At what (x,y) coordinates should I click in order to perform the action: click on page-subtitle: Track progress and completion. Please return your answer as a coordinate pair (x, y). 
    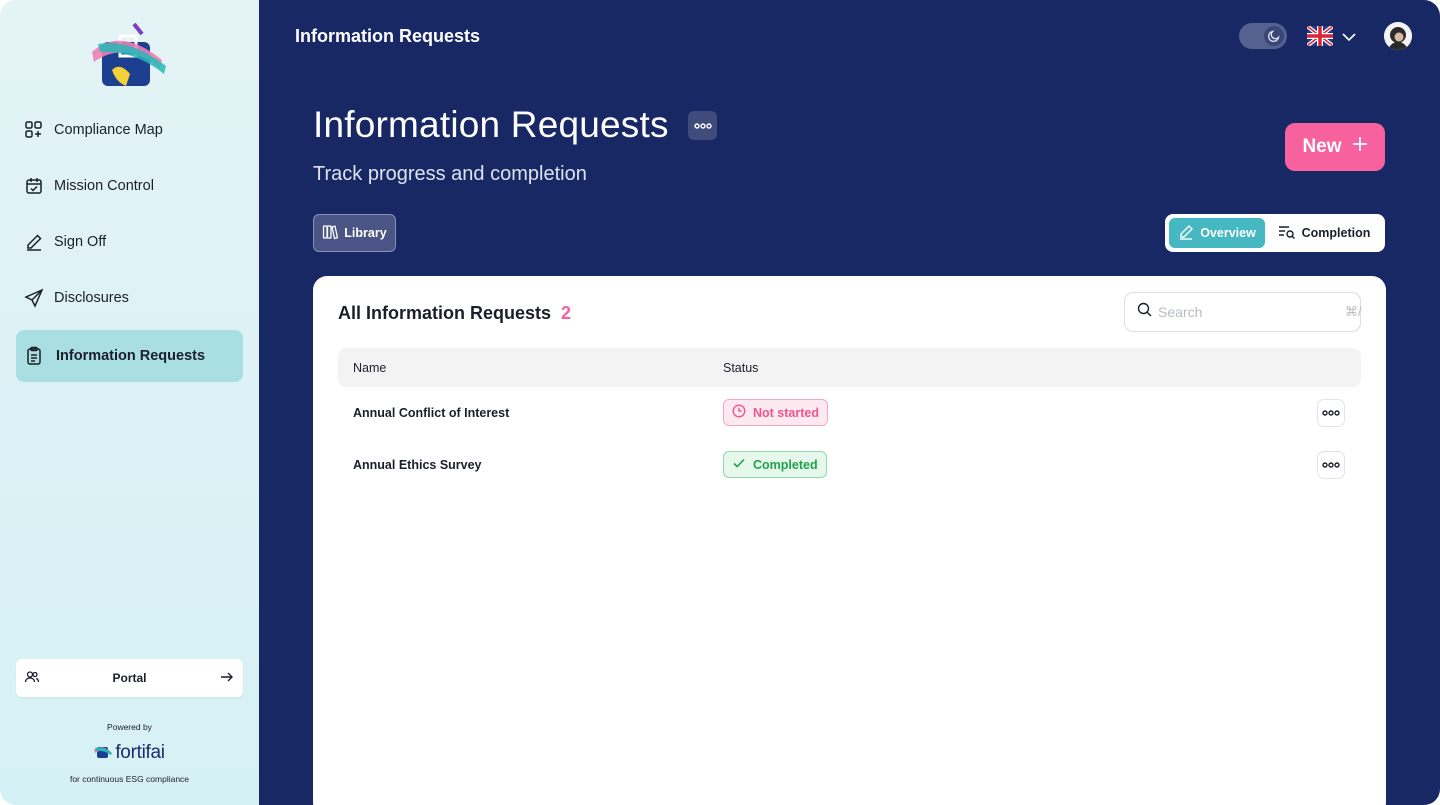
    Looking at the image, I should click on (450, 174).